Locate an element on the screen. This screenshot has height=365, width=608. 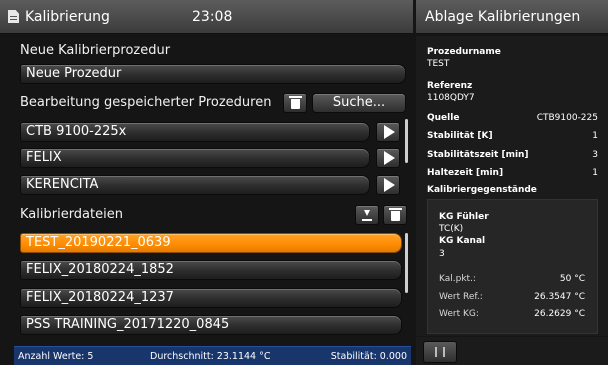
kg-value-label: Wert KG: is located at coordinates (459, 314).